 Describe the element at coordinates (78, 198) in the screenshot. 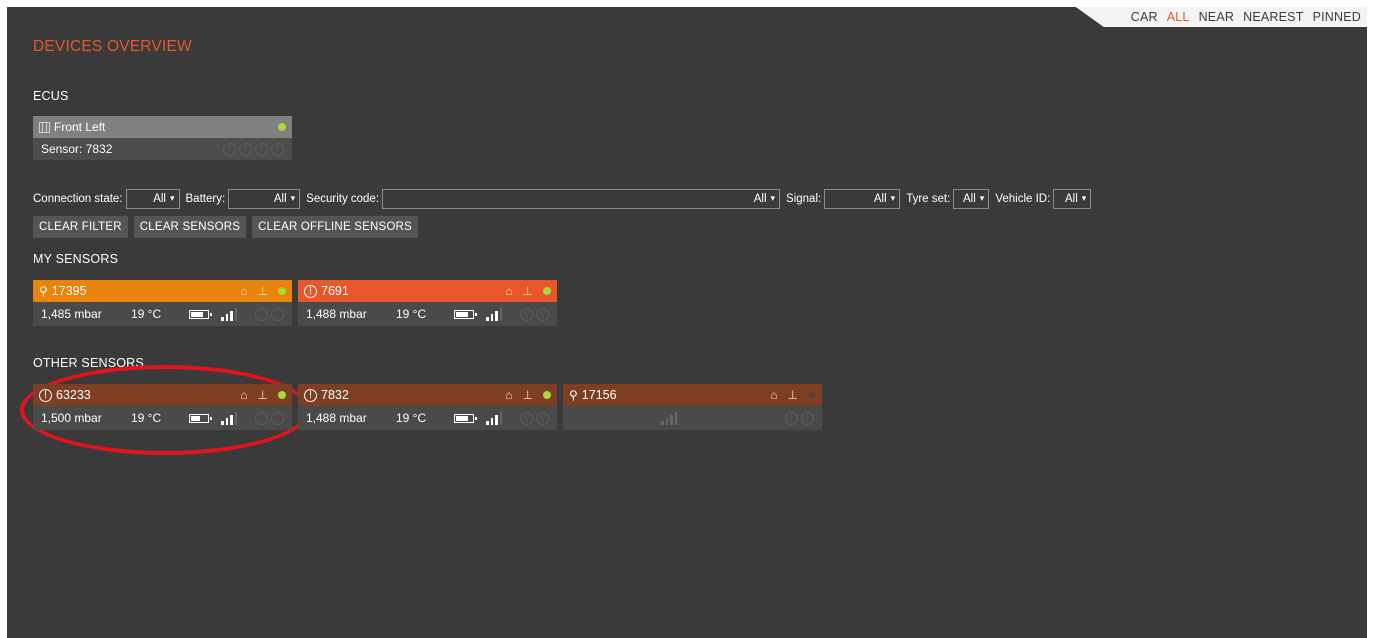

I see `connection-state-label: Connection state:` at that location.